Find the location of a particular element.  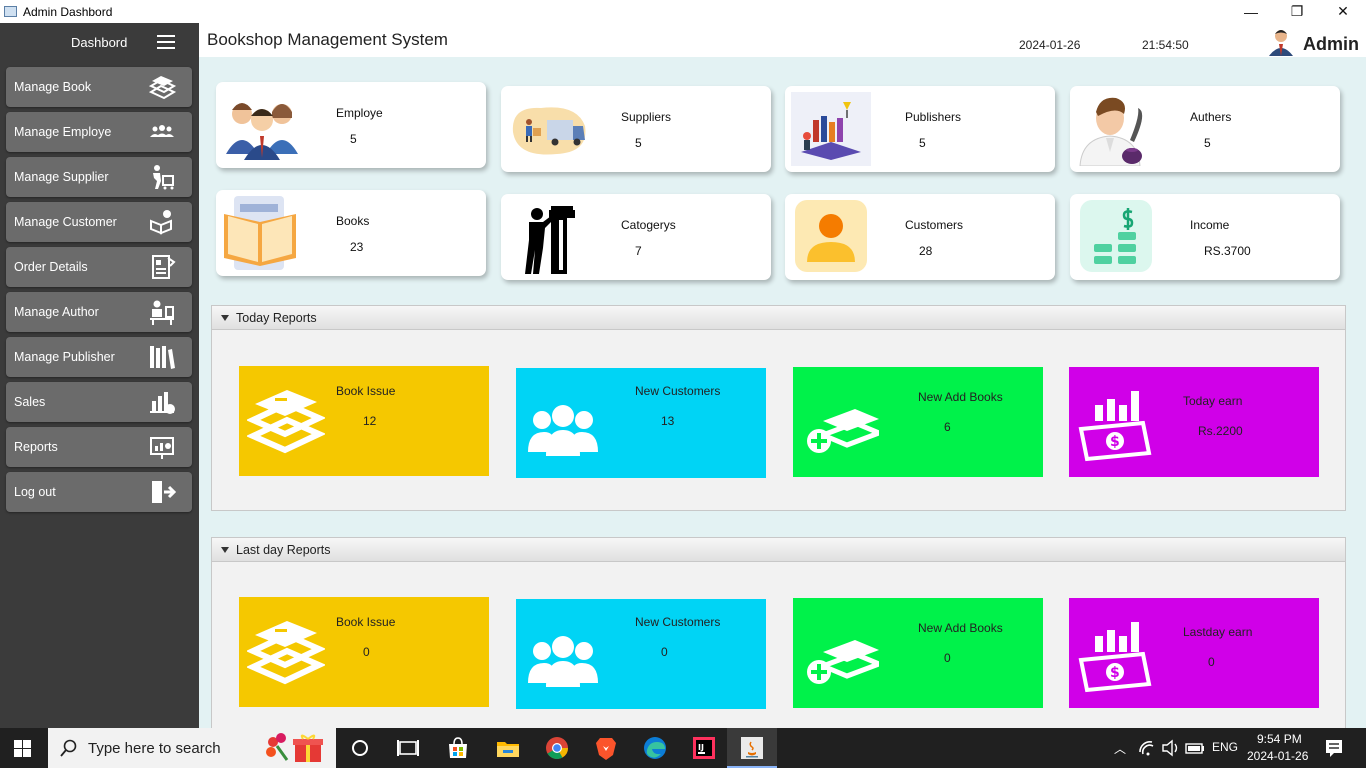

current-date: 2024-01-26 is located at coordinates (1050, 45).